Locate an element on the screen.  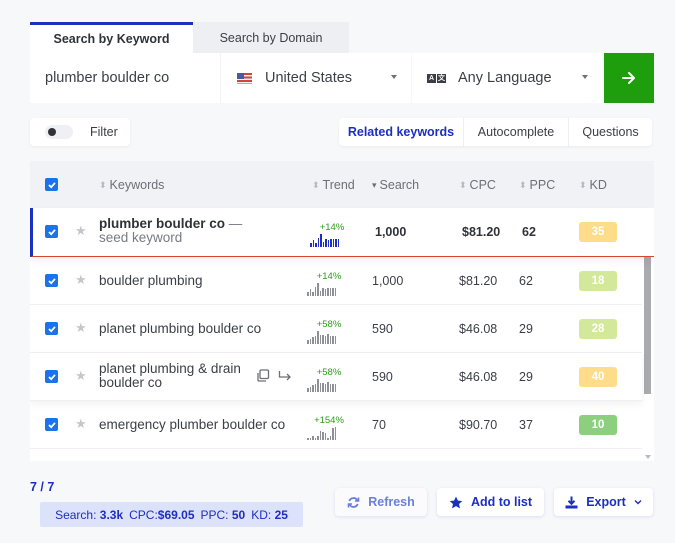
arrow-right-icon is located at coordinates (628, 78).